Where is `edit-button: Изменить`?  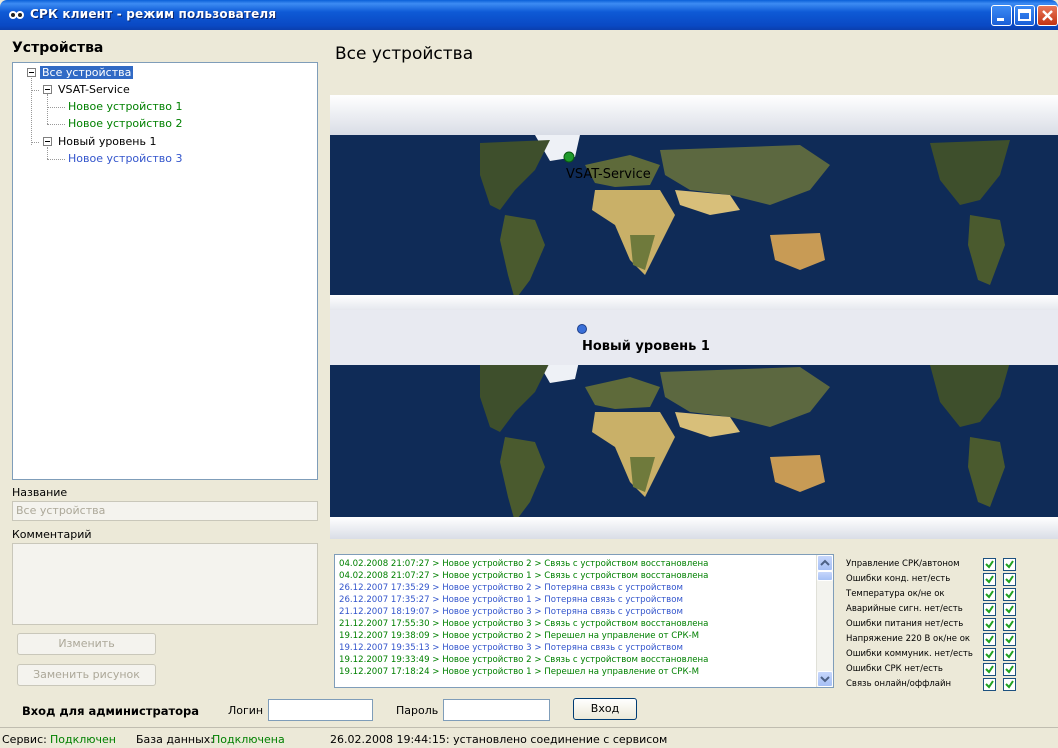 edit-button: Изменить is located at coordinates (86, 644).